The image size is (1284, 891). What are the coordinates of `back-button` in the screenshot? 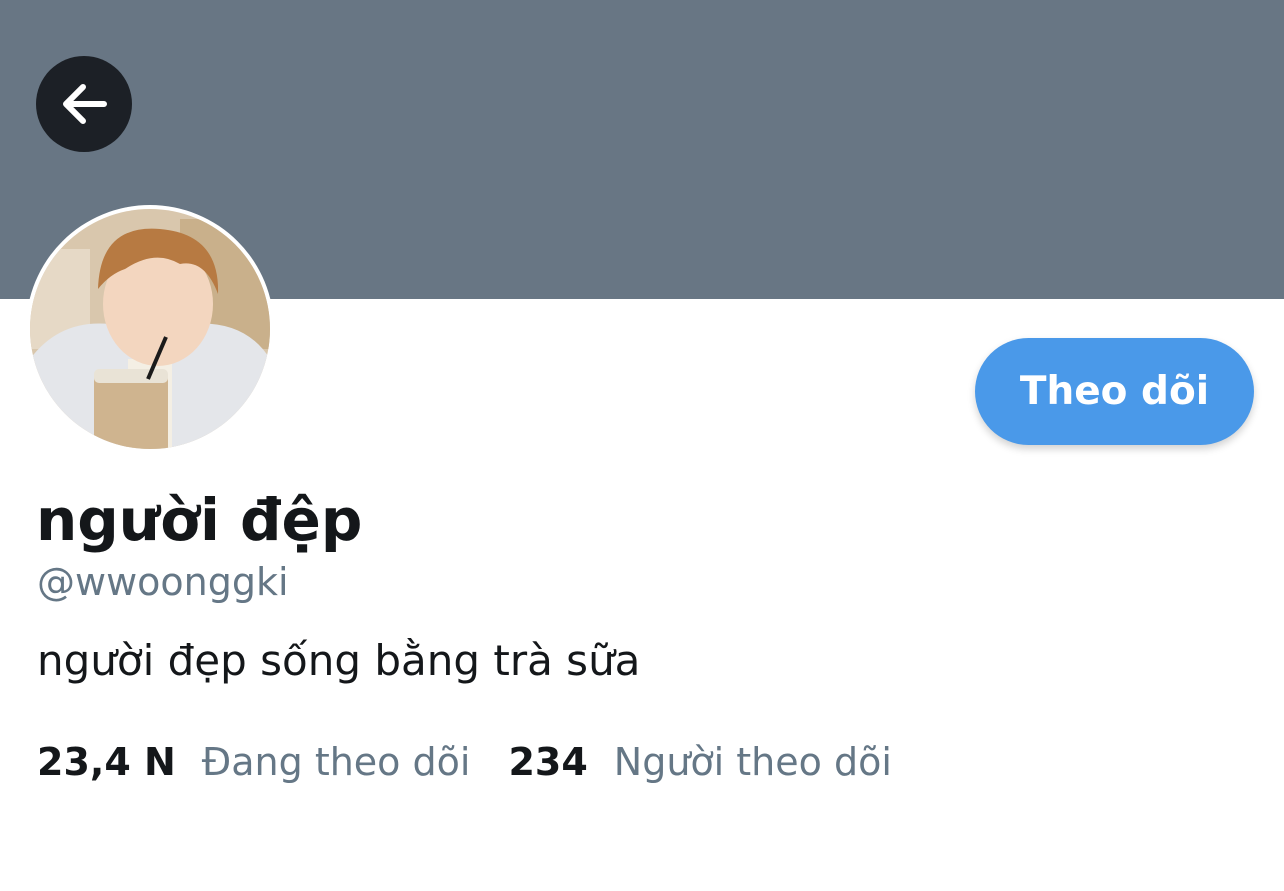 It's located at (84, 104).